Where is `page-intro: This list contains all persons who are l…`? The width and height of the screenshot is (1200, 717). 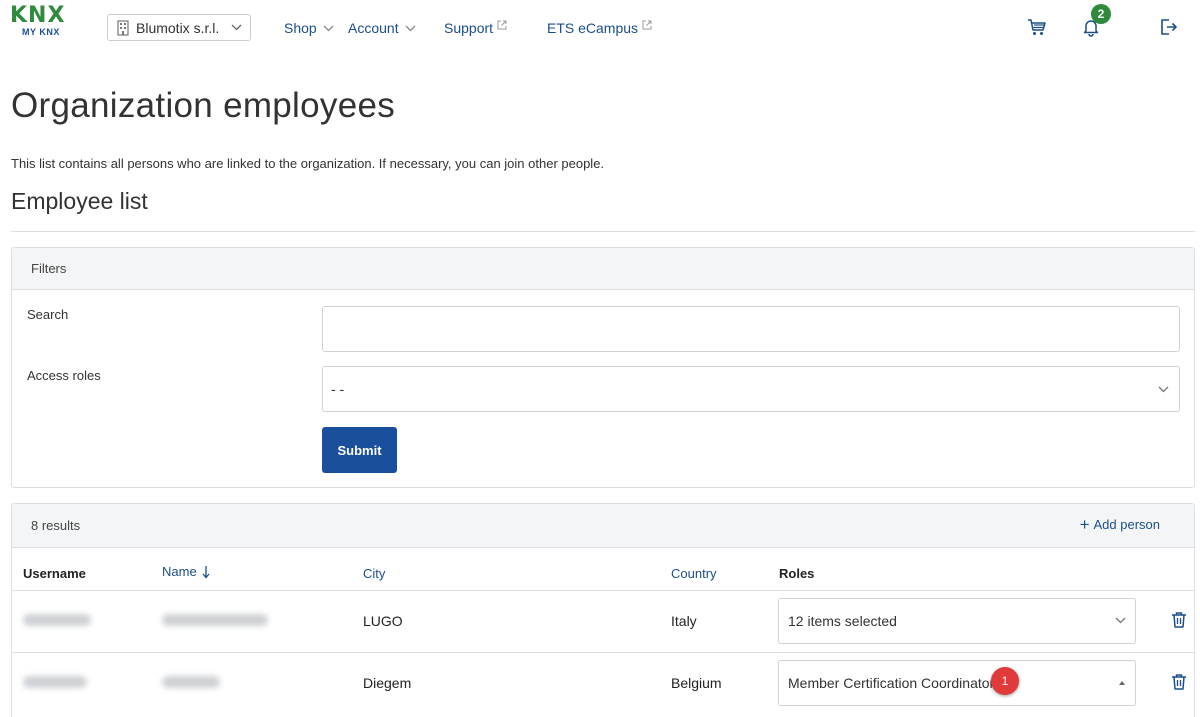
page-intro: This list contains all persons who are l… is located at coordinates (308, 163).